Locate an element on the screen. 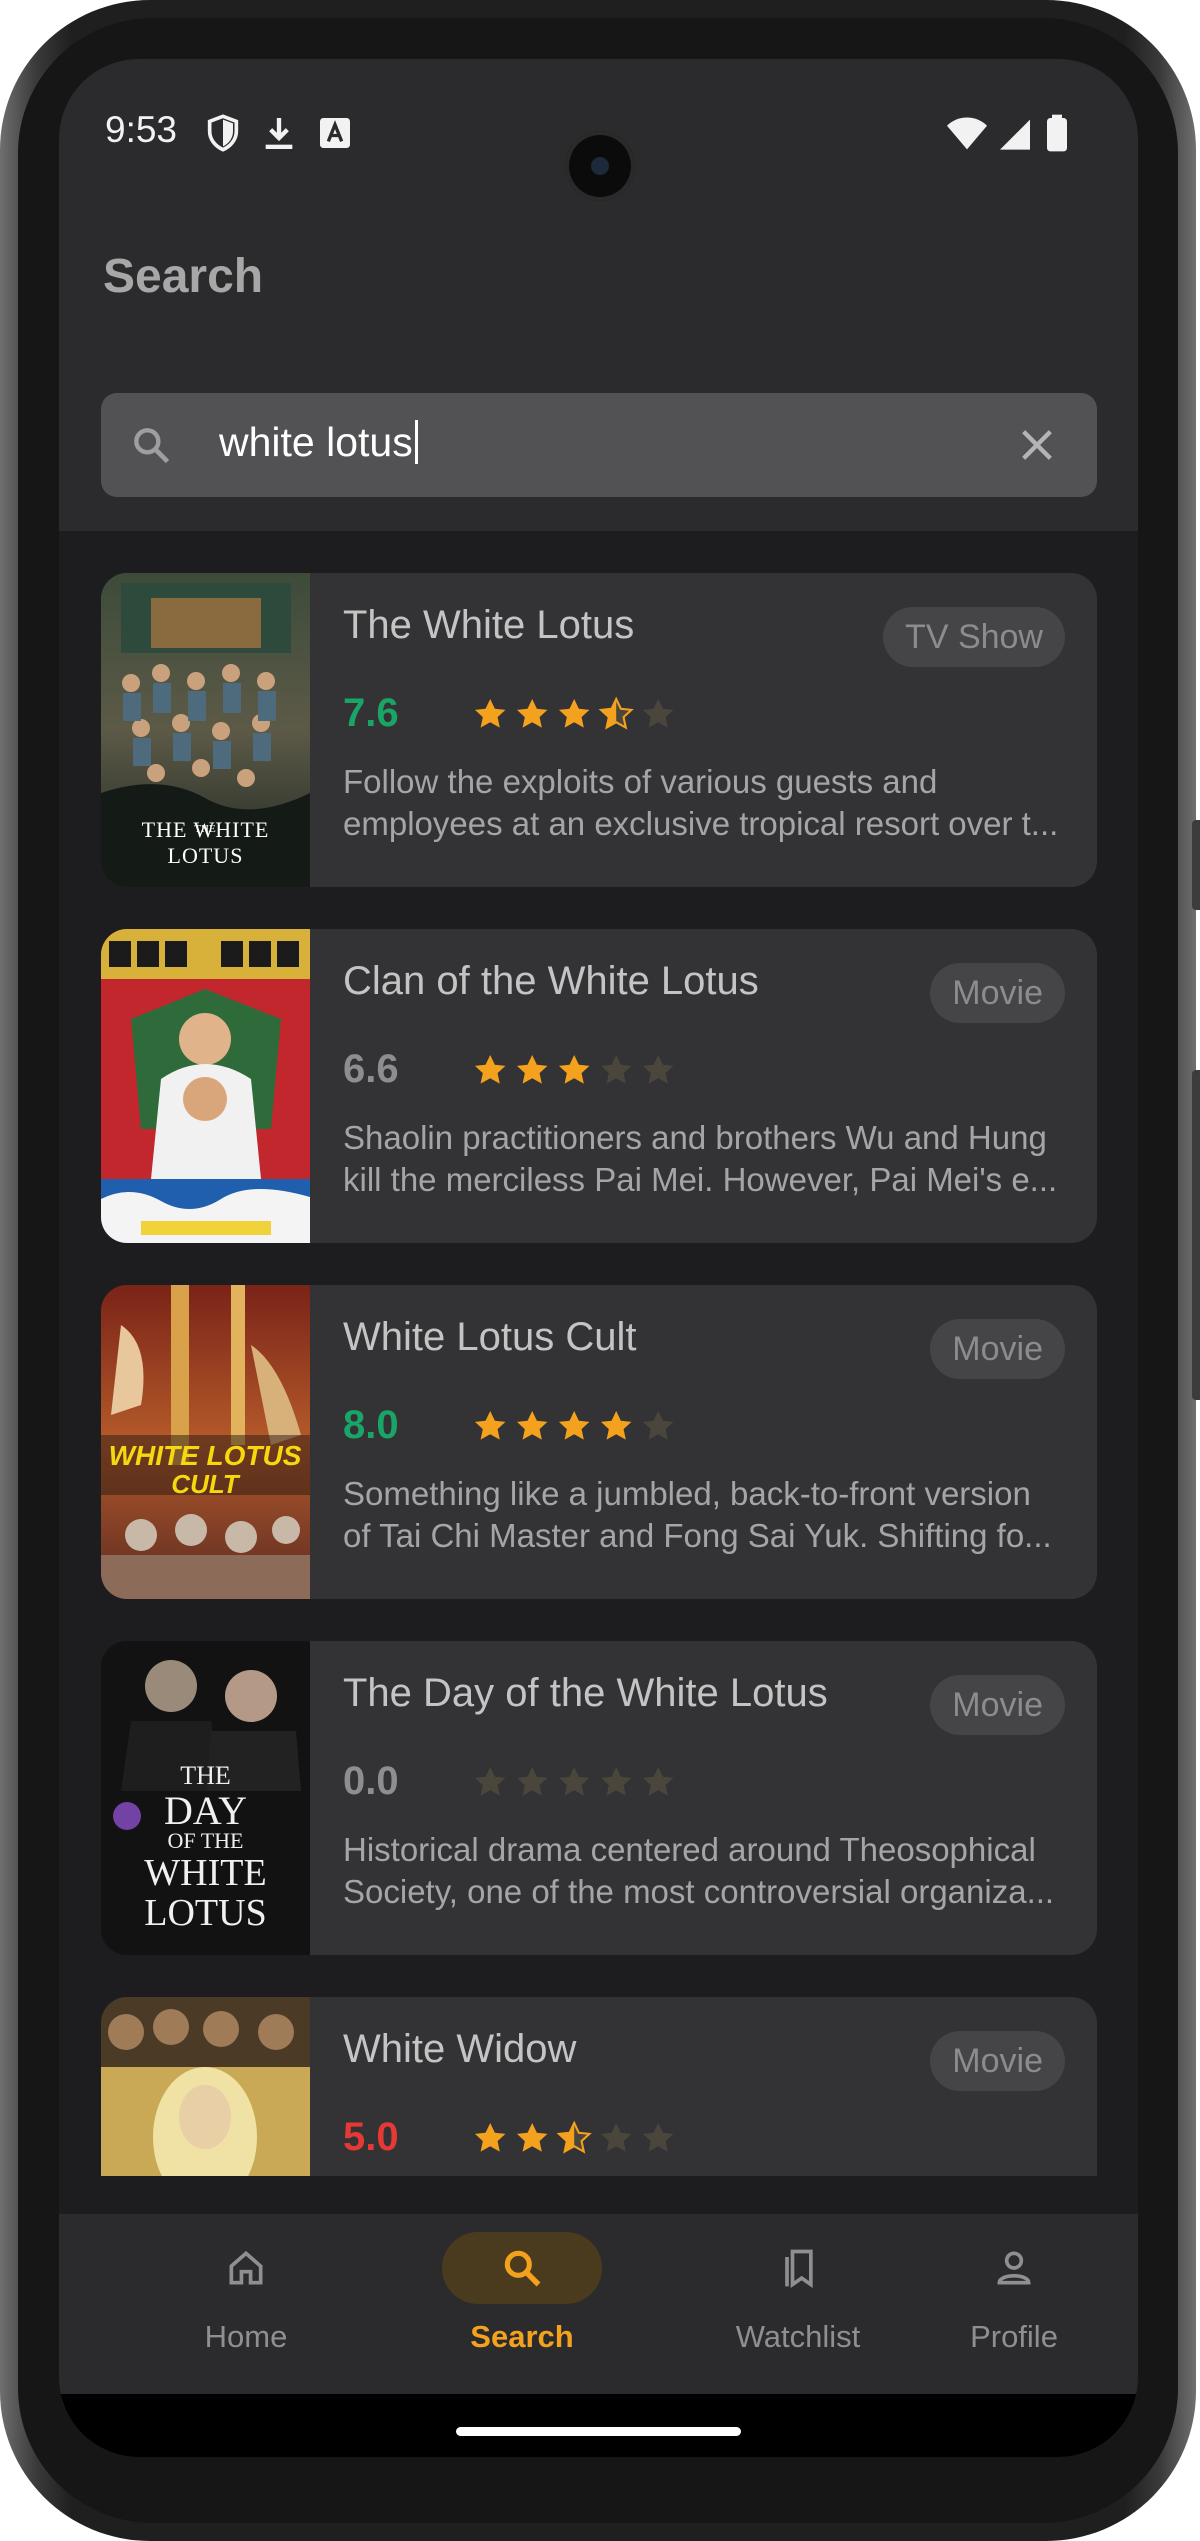 This screenshot has width=1200, height=2541. text-caret is located at coordinates (416, 442).